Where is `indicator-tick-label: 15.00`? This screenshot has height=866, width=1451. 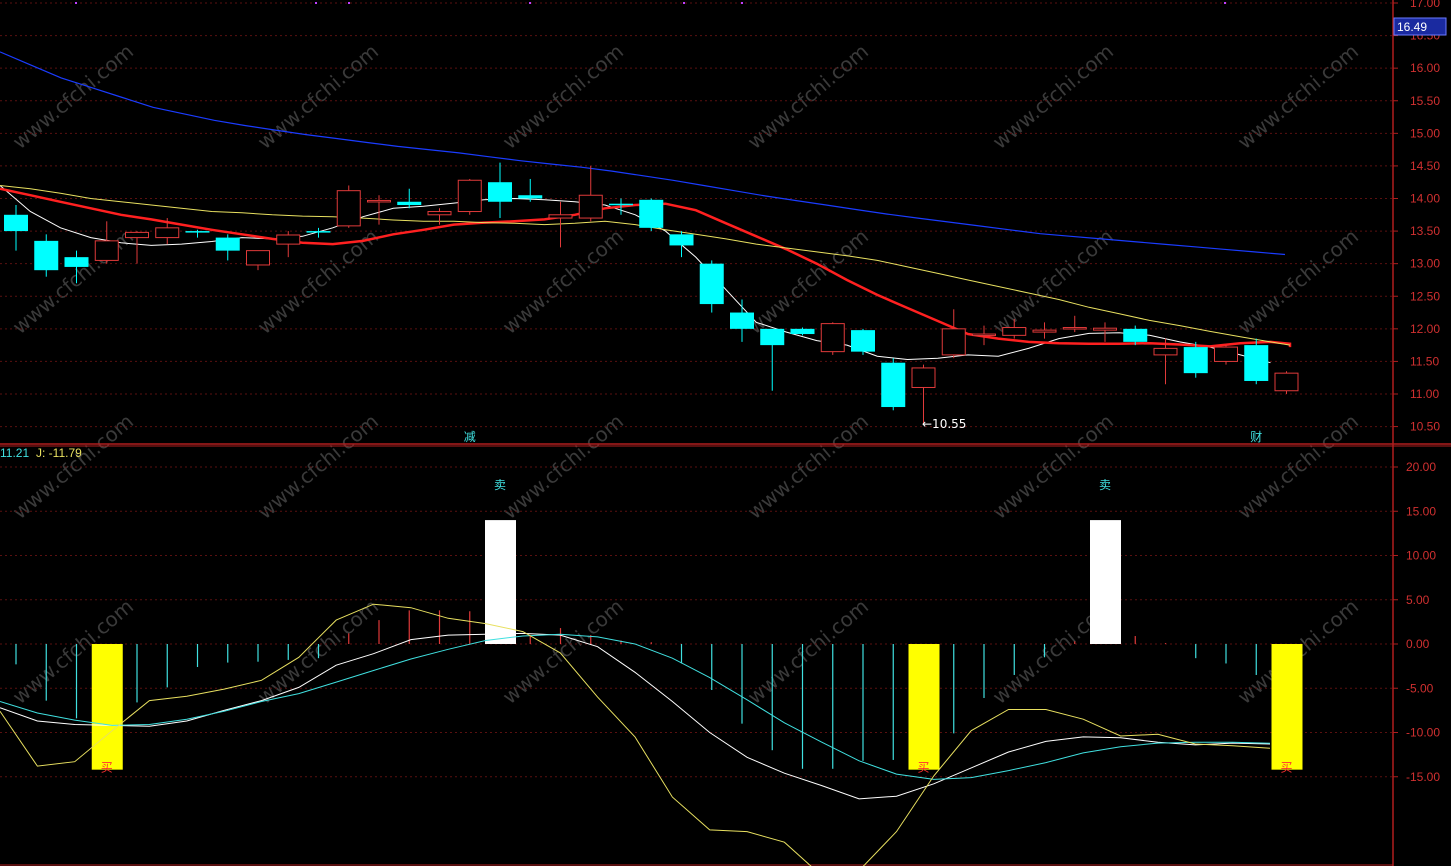
indicator-tick-label: 15.00 is located at coordinates (1421, 511).